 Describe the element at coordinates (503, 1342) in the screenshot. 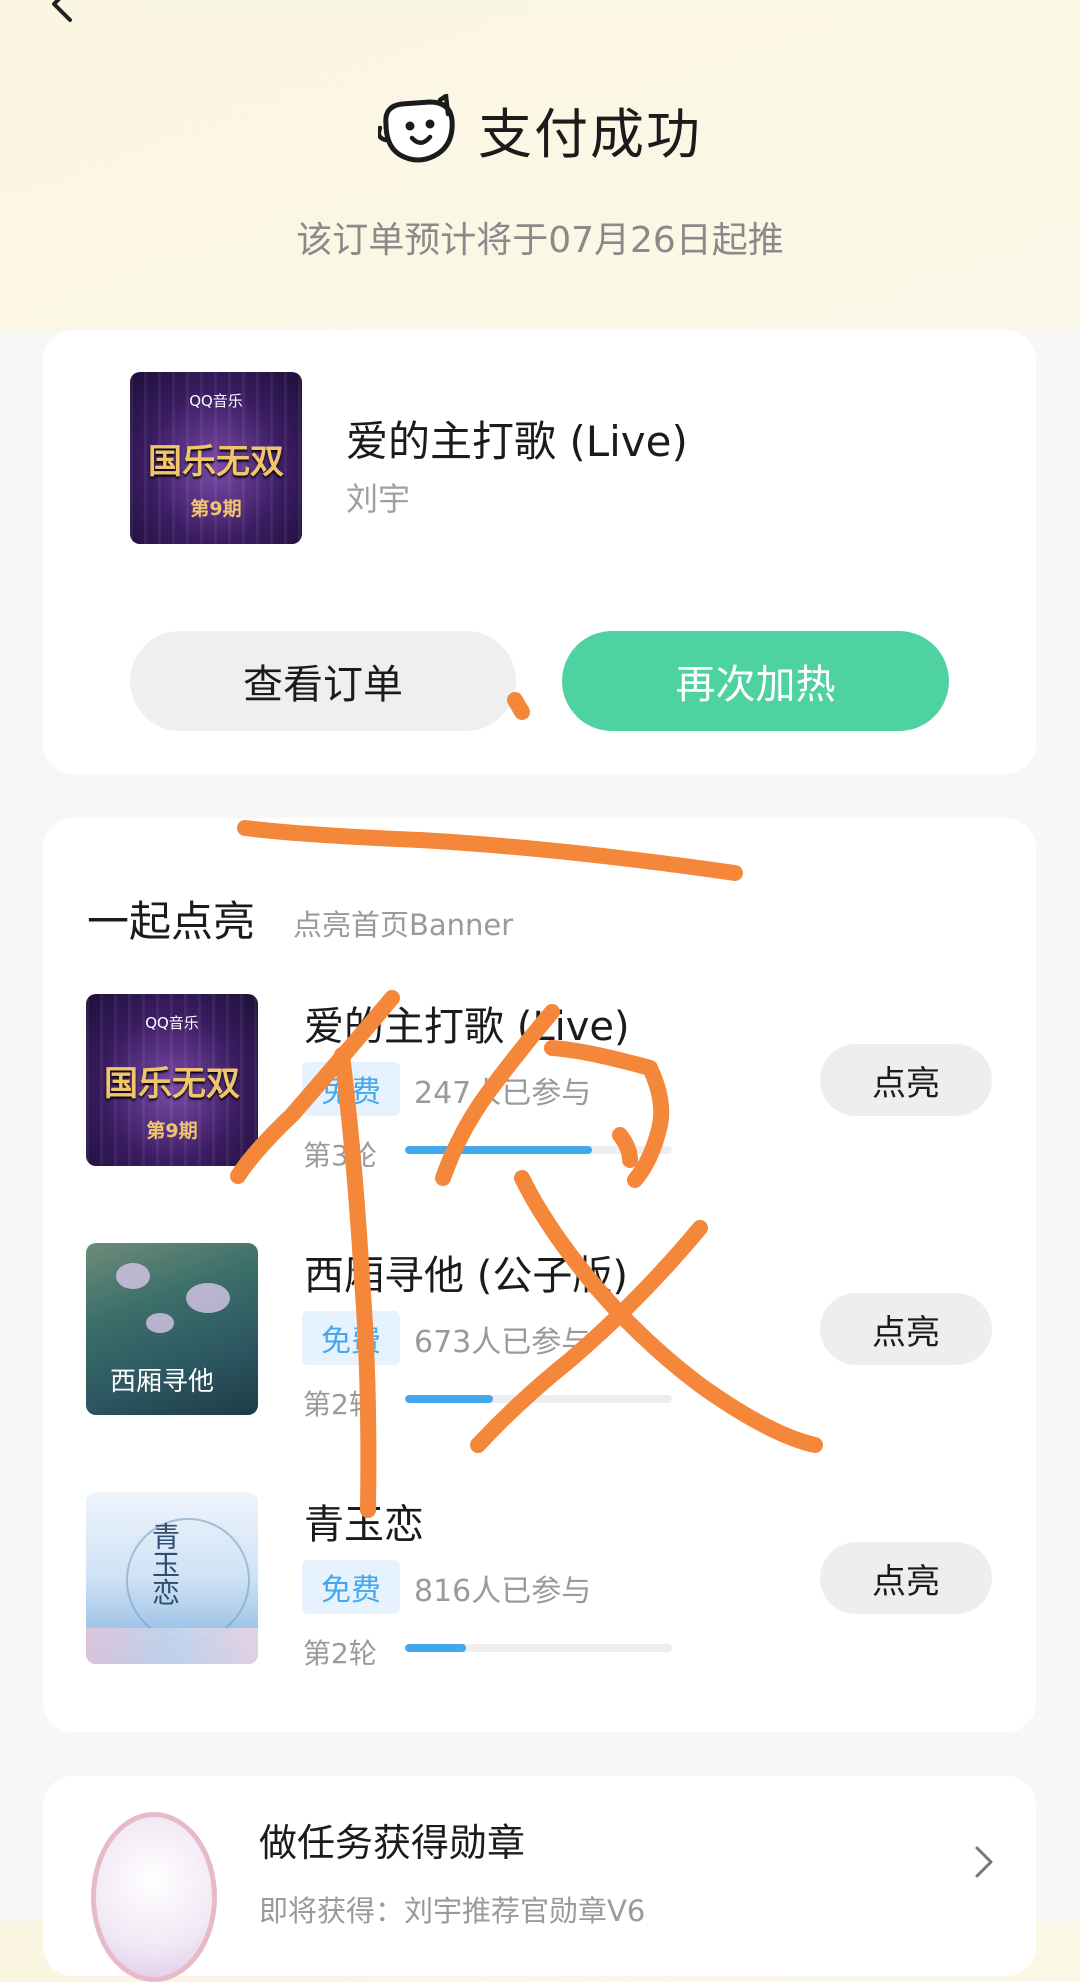

I see `participant-count: 673人已参与` at that location.